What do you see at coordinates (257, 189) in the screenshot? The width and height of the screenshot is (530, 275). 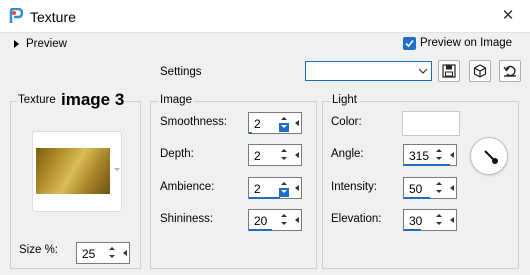 I see `ambience-value: 2` at bounding box center [257, 189].